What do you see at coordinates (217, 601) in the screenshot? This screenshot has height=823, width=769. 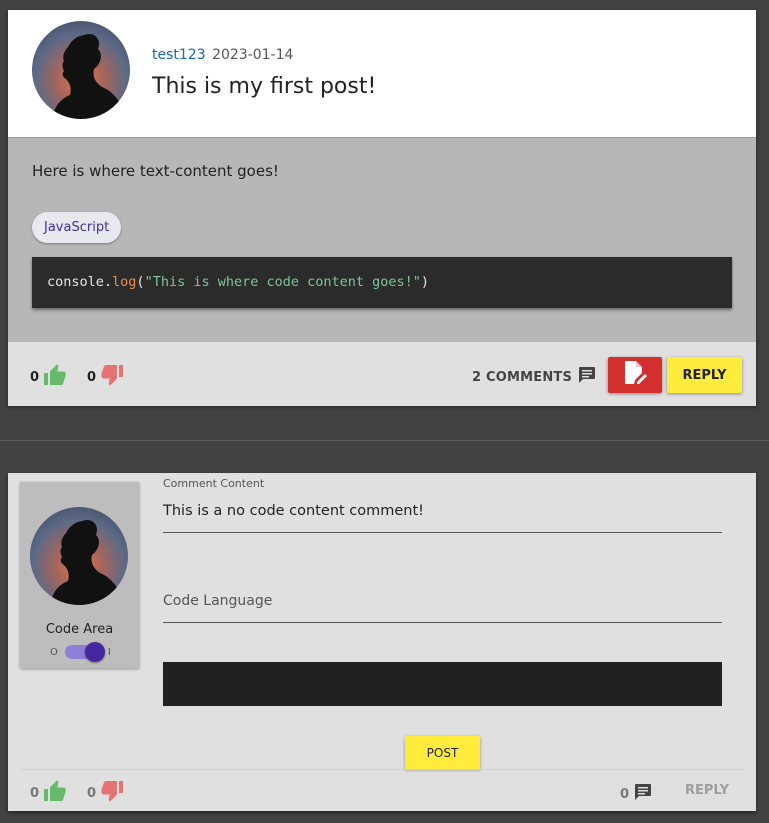 I see `code-language-input: Code Language` at bounding box center [217, 601].